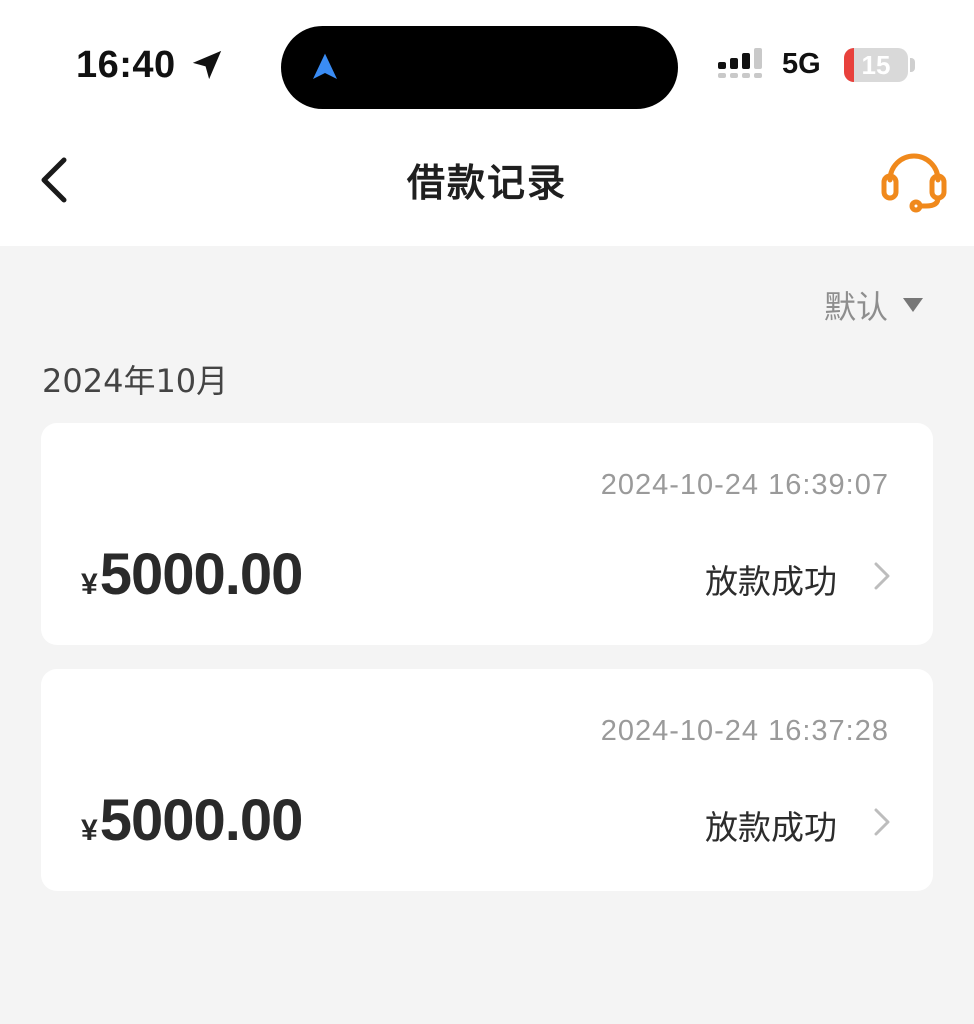  Describe the element at coordinates (912, 65) in the screenshot. I see `battery-tip` at that location.